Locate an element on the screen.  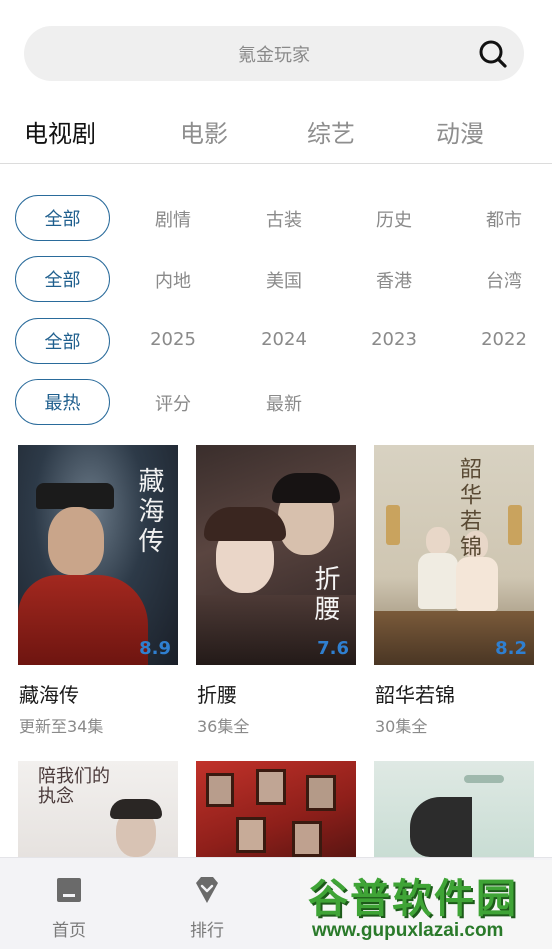
filter-year-option: 2023 is located at coordinates (394, 339).